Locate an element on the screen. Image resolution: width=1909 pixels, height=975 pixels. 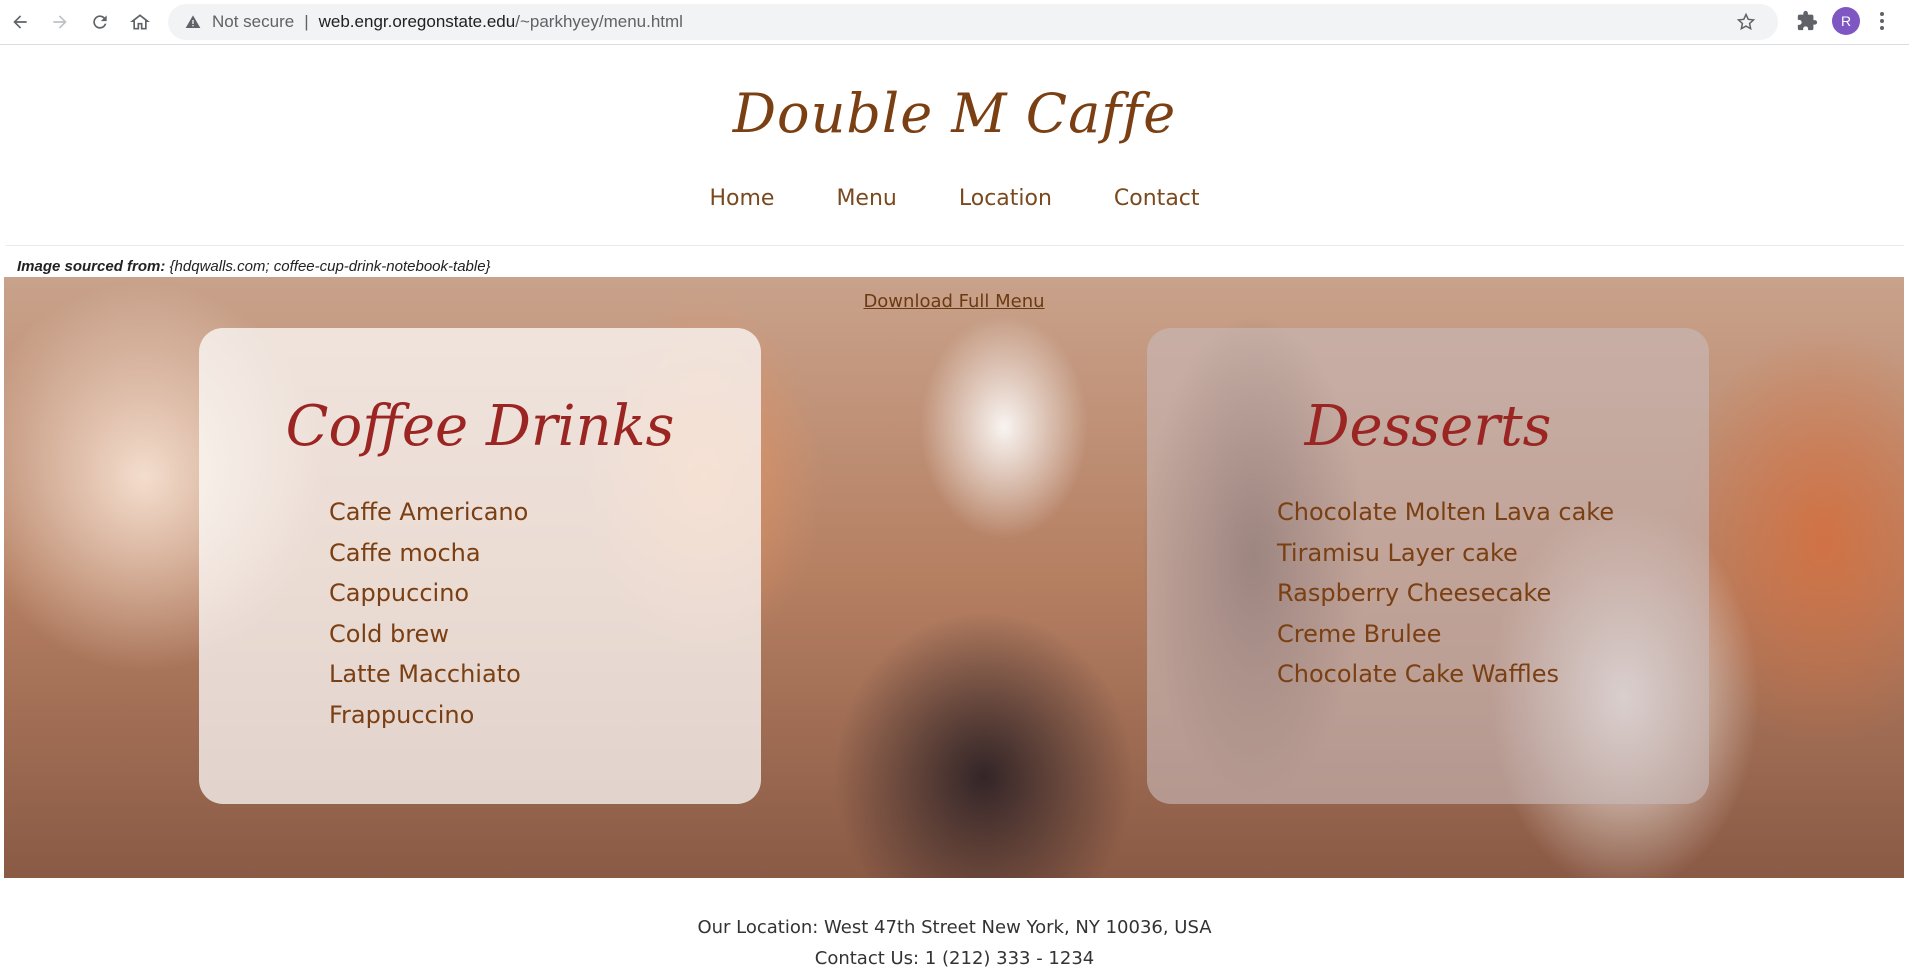
nav-home: Home is located at coordinates (741, 198).